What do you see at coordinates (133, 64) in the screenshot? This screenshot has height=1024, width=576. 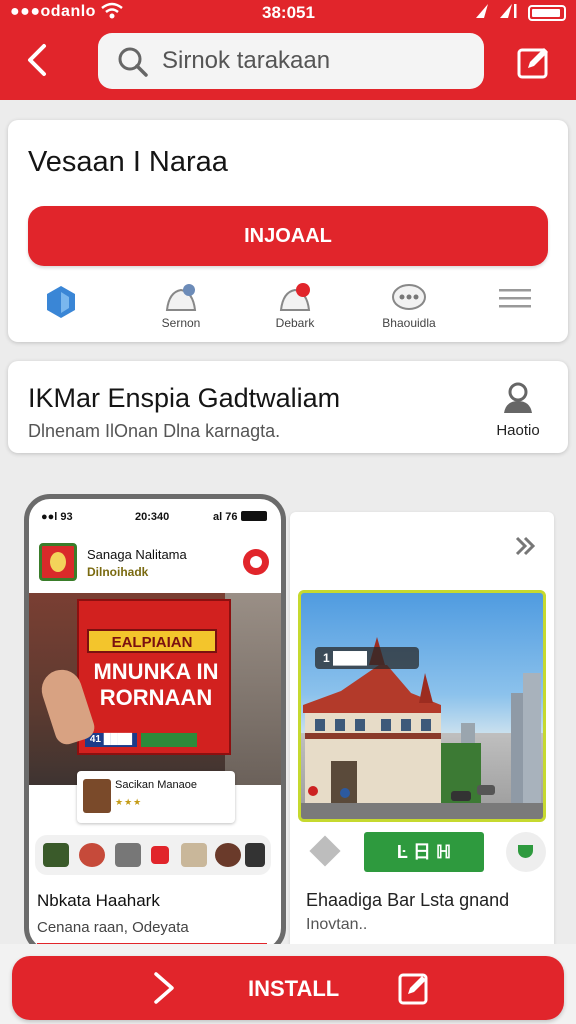 I see `search-icon` at bounding box center [133, 64].